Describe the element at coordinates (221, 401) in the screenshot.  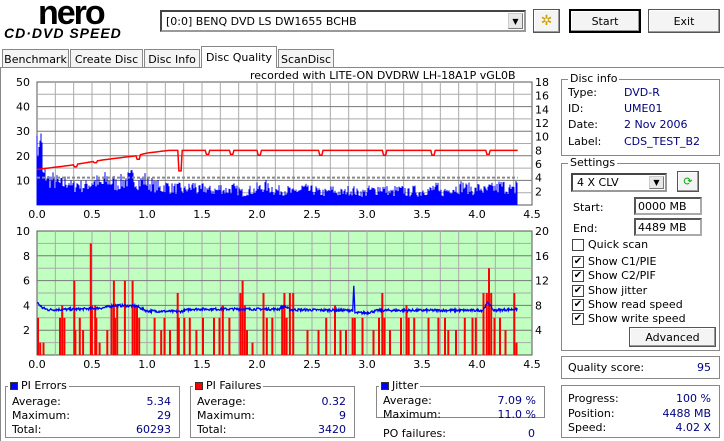
I see `pi-failures-average-label: Average:` at that location.